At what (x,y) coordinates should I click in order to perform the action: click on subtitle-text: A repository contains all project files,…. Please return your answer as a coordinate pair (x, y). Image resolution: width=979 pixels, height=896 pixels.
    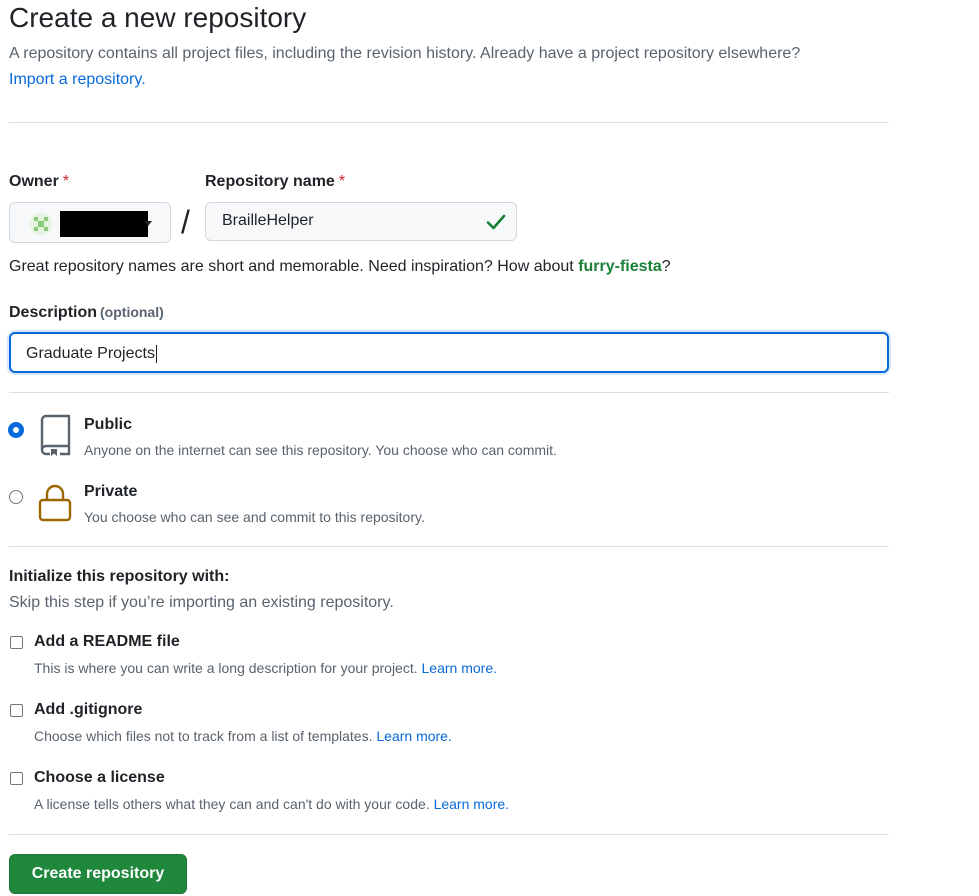
    Looking at the image, I should click on (405, 53).